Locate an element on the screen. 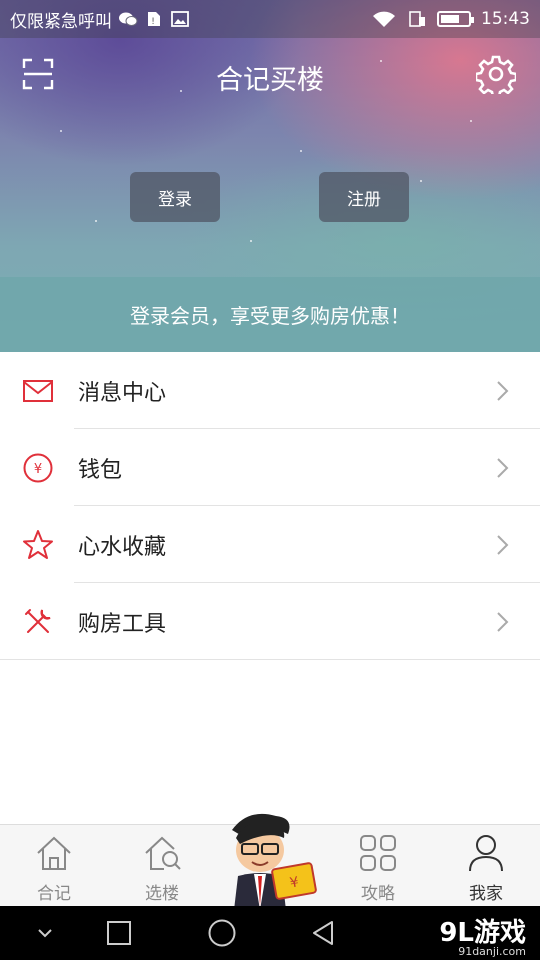 The height and width of the screenshot is (960, 540). watermark-text: 9L游戏 is located at coordinates (482, 933).